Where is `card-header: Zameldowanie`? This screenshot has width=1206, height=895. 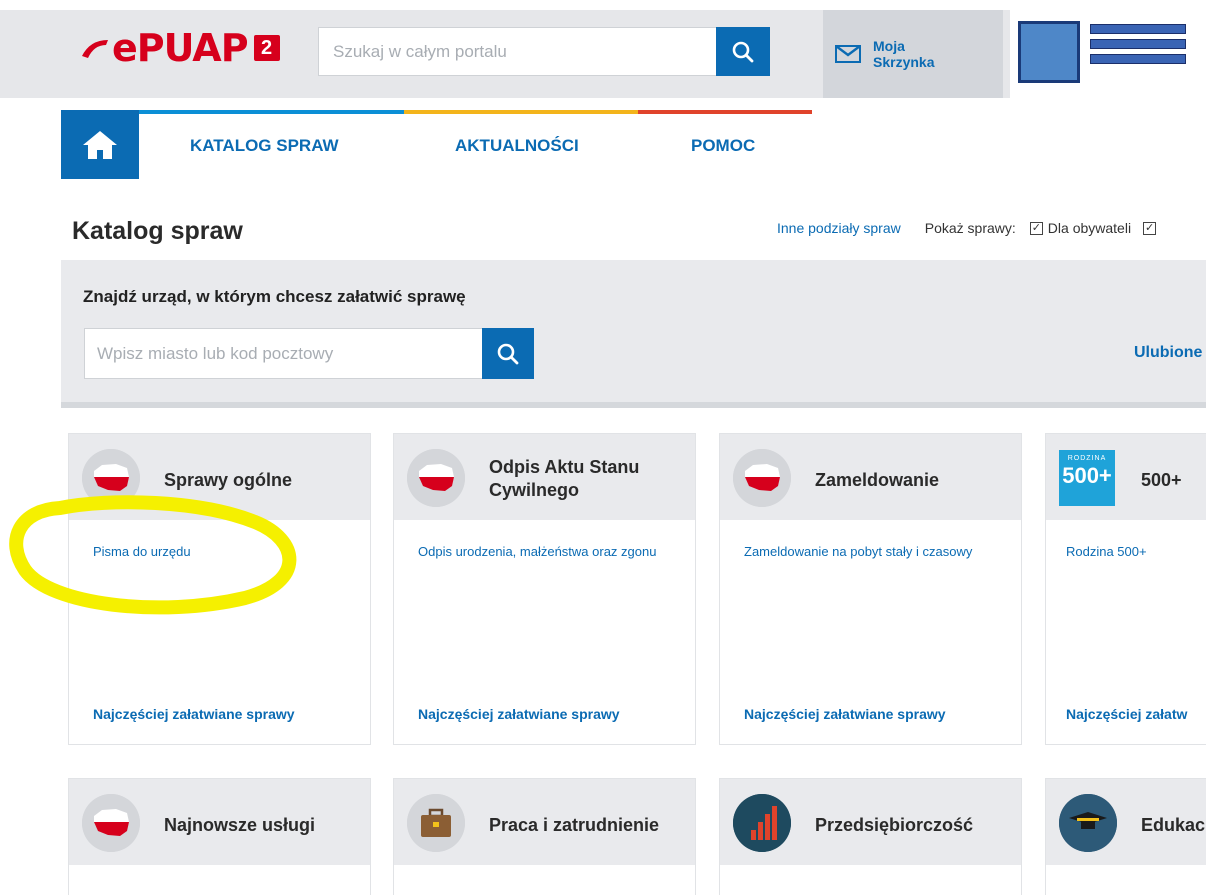 card-header: Zameldowanie is located at coordinates (870, 477).